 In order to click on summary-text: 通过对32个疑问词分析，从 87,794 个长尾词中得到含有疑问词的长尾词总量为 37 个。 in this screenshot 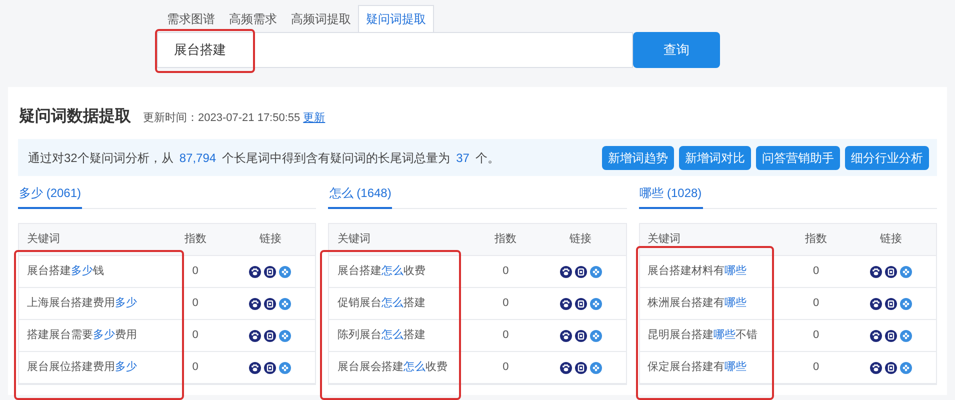, I will do `click(264, 158)`.